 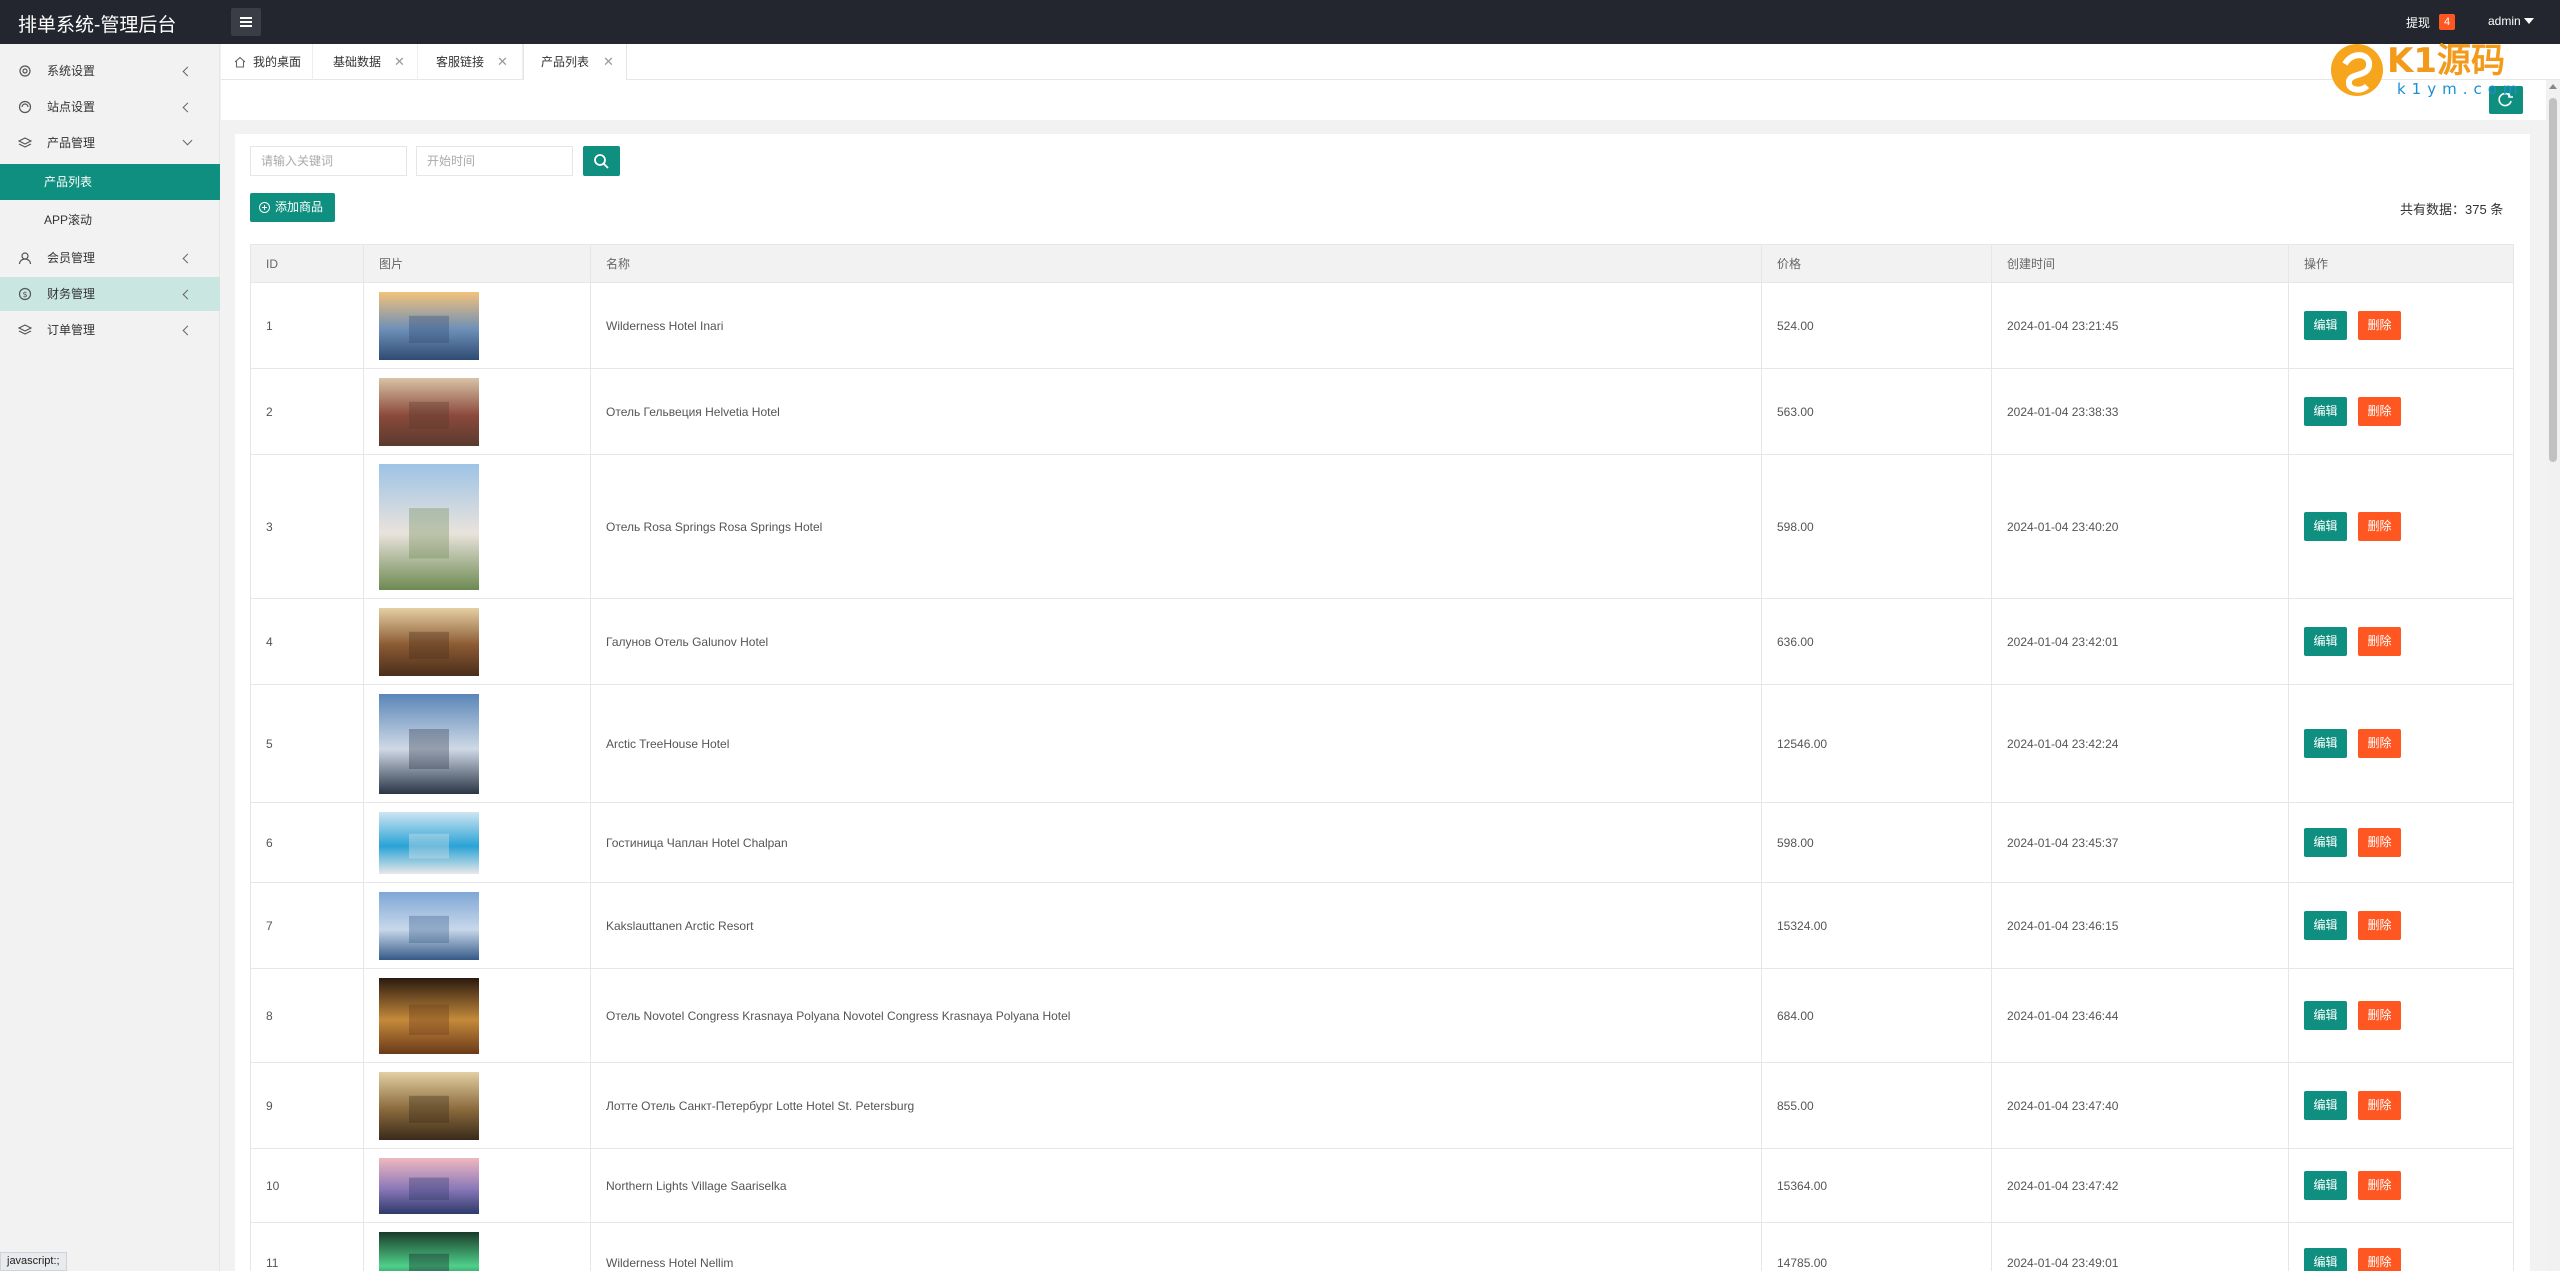 I want to click on cell-name: Wilderness Hotel Inari, so click(x=1176, y=325).